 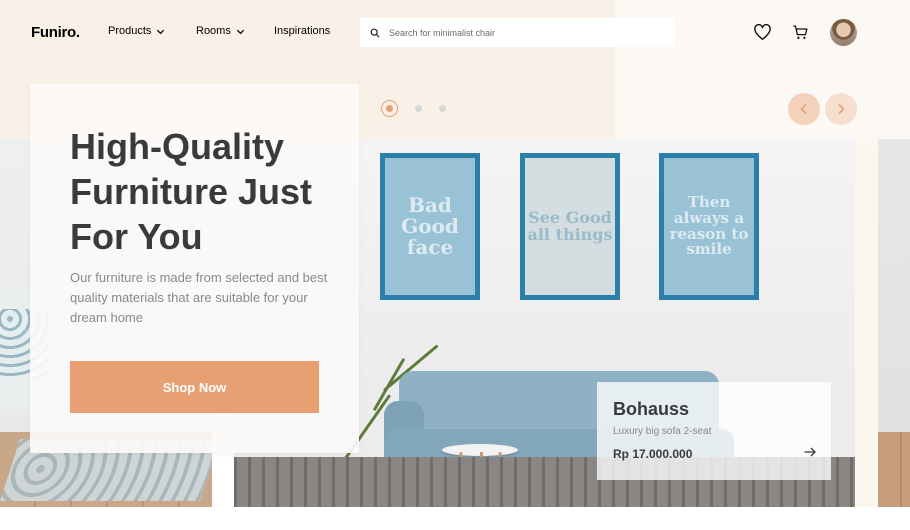 I want to click on wall-art-text: Bad Good face, so click(x=430, y=226).